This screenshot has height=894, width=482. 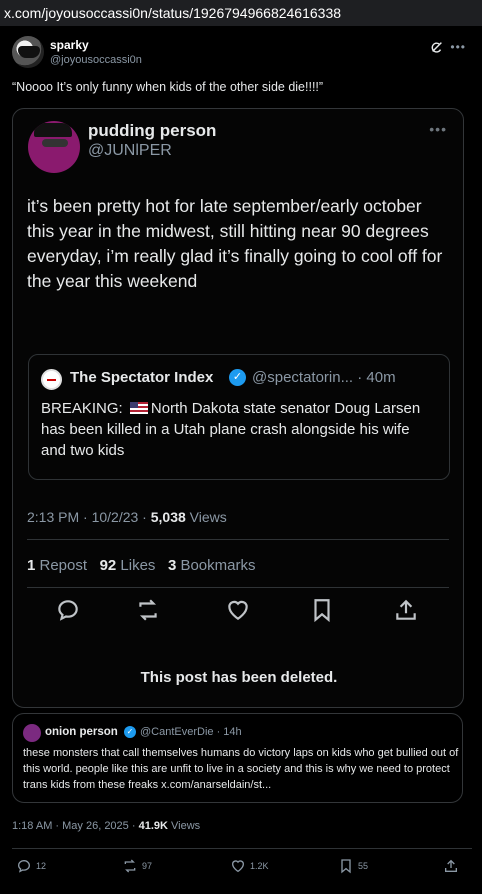 I want to click on share-button, so click(x=451, y=866).